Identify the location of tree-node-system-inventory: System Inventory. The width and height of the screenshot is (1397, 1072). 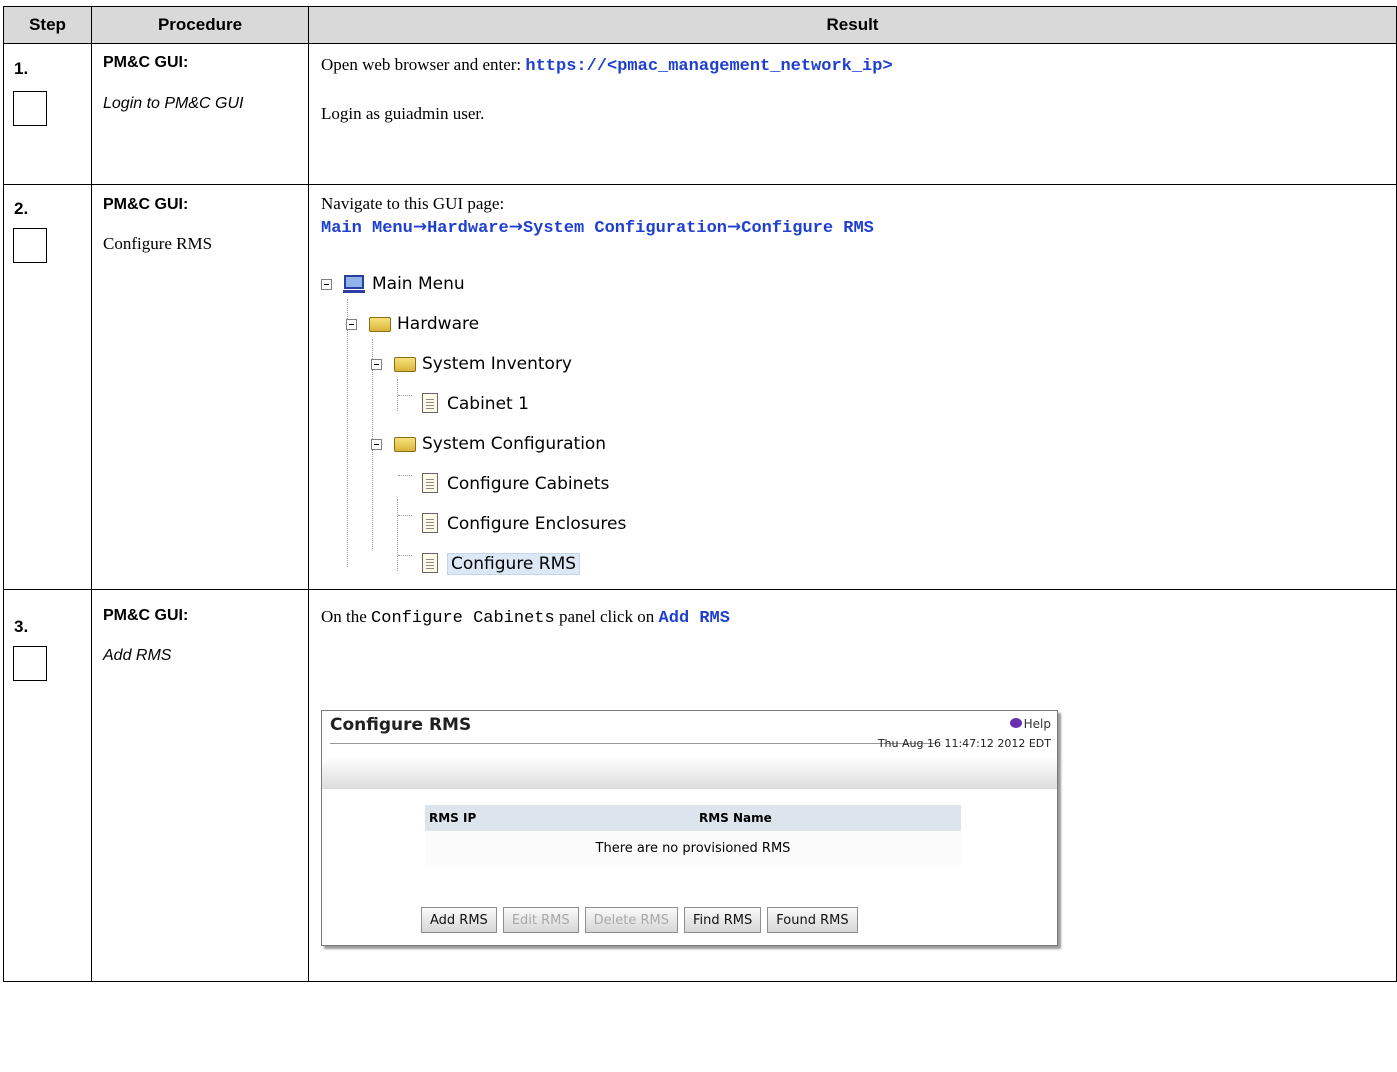
(471, 364).